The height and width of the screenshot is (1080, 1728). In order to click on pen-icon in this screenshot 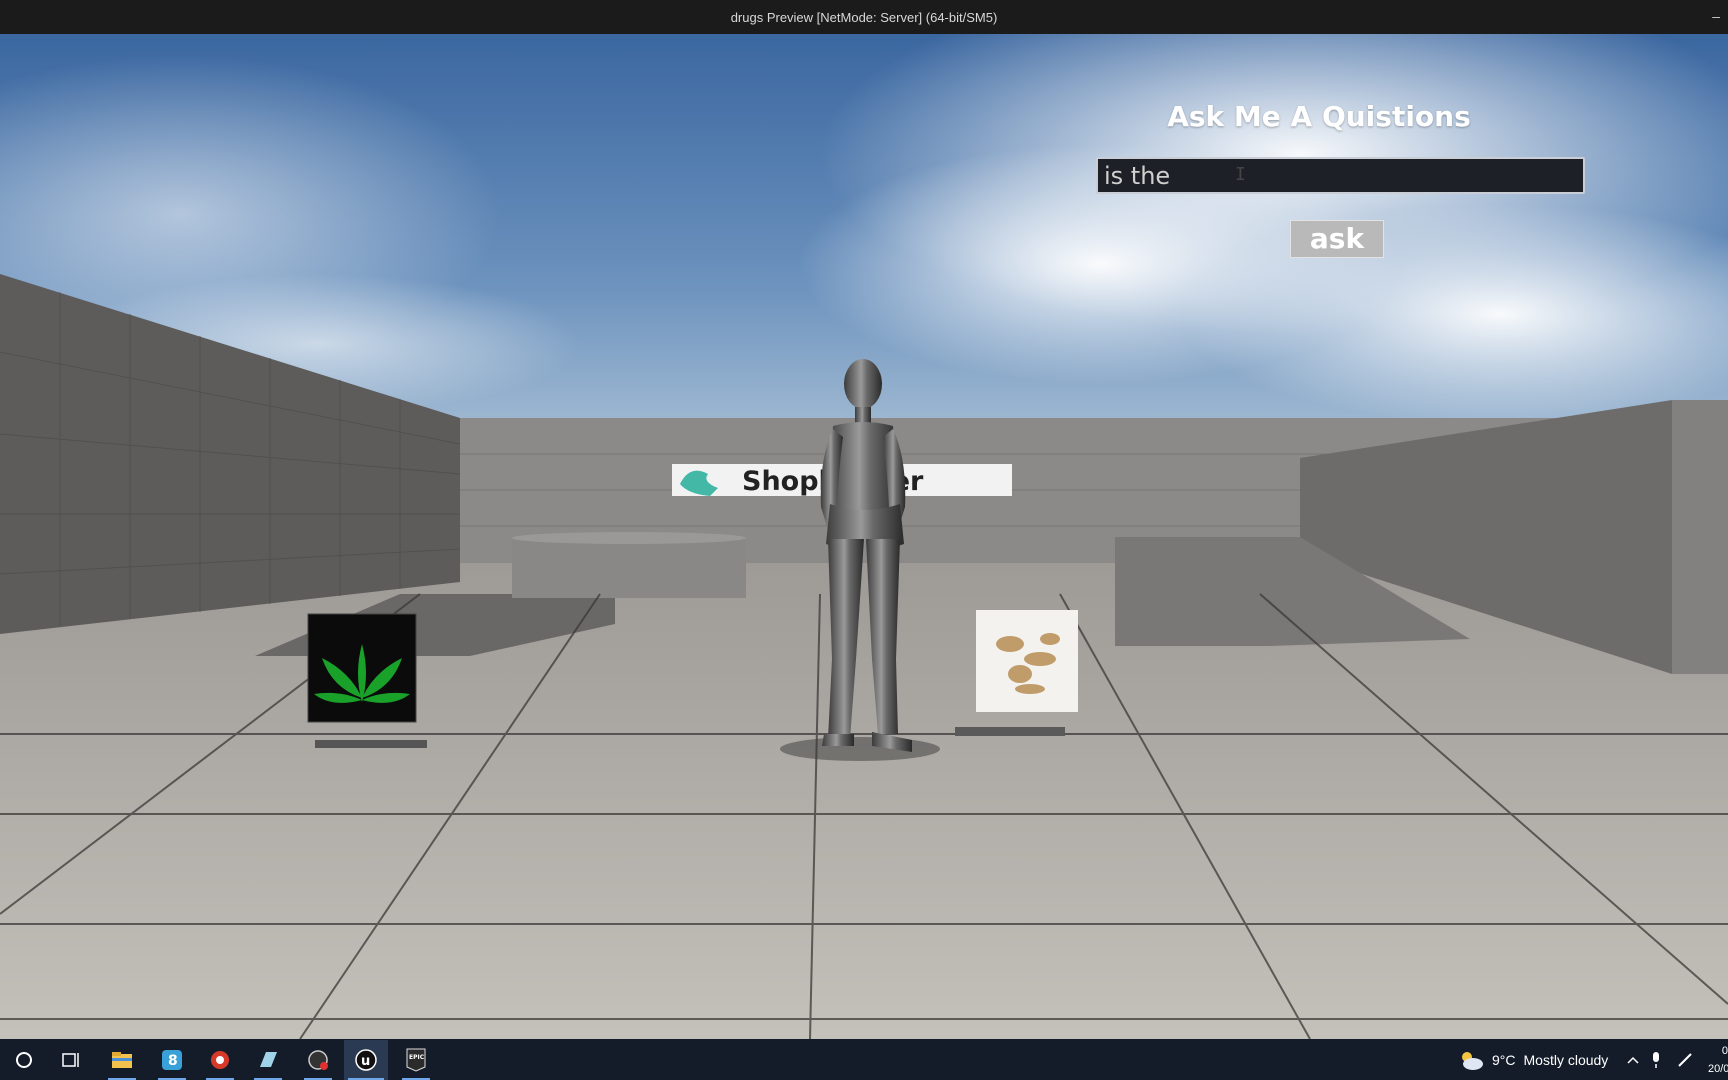, I will do `click(1685, 1060)`.